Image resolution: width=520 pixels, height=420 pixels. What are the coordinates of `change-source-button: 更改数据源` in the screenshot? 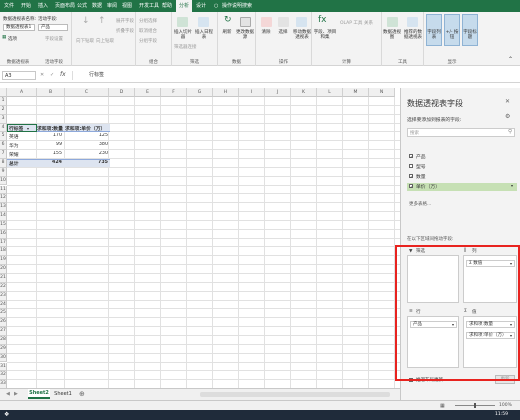 It's located at (245, 35).